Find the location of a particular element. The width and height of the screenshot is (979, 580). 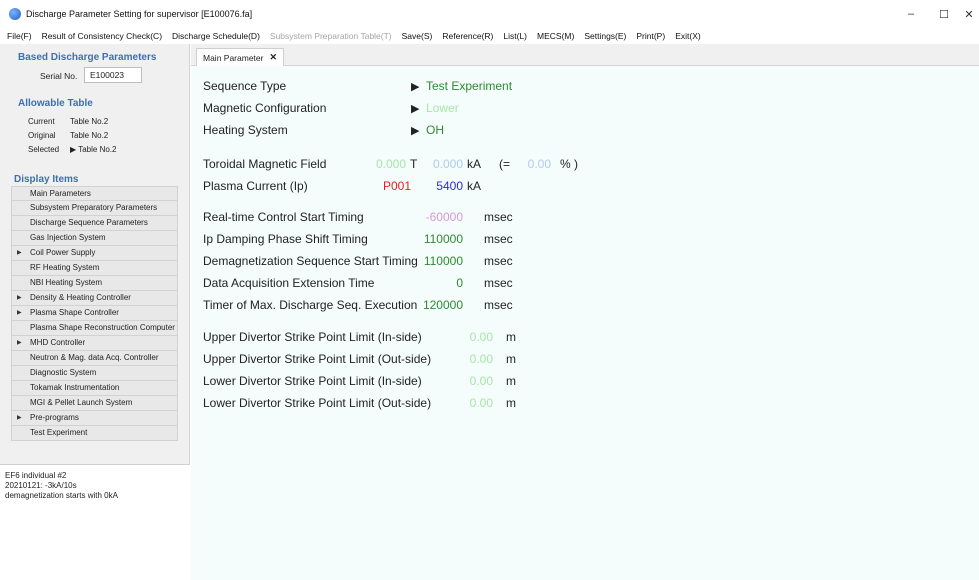

display-item: Neutron & Mag. data Acq. Controller is located at coordinates (94, 358).